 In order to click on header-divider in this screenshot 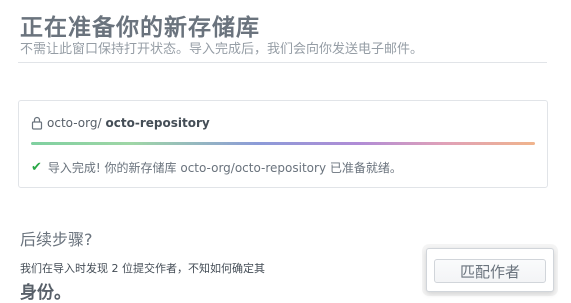, I will do `click(282, 62)`.